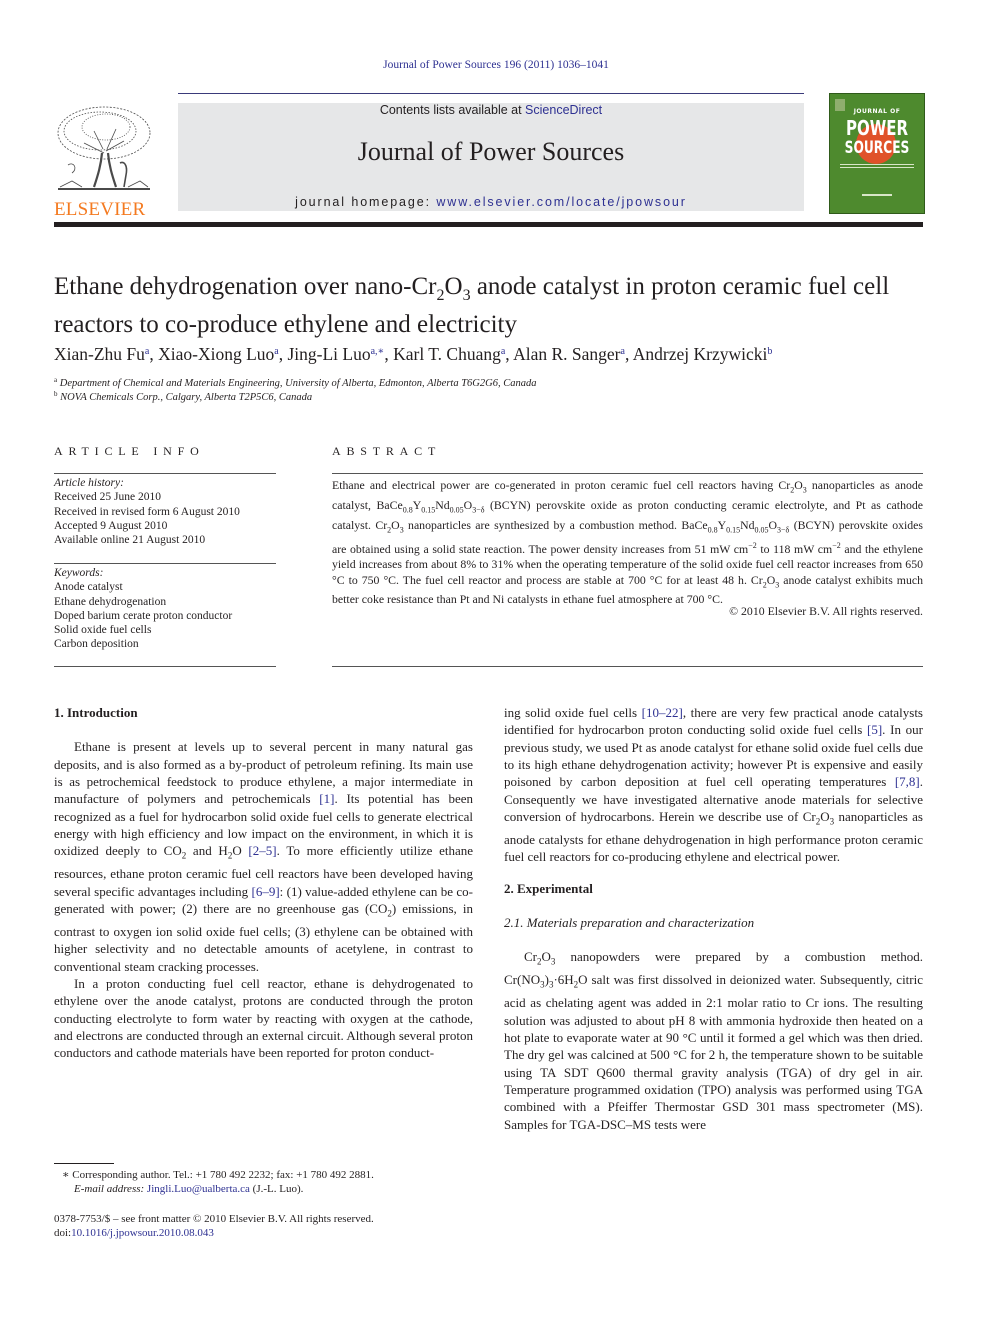 Image resolution: width=992 pixels, height=1323 pixels. What do you see at coordinates (488, 224) in the screenshot?
I see `header-thick-rule` at bounding box center [488, 224].